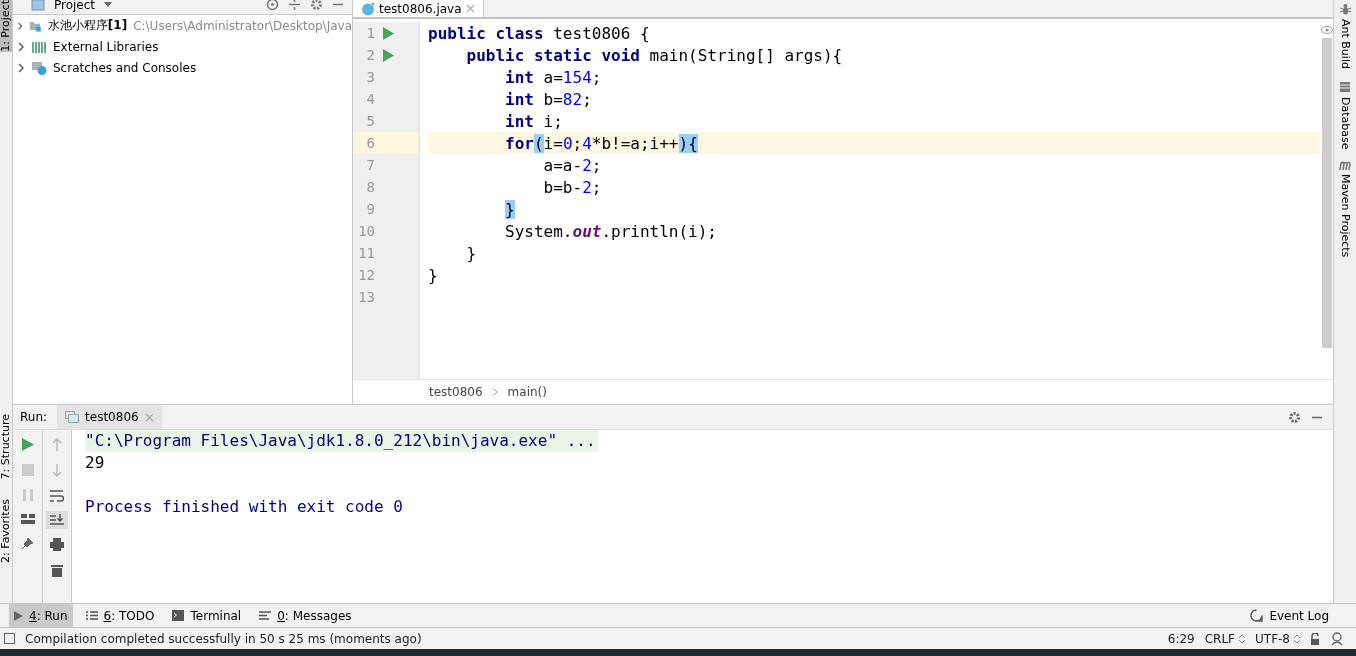  What do you see at coordinates (265, 615) in the screenshot?
I see `messages-icon` at bounding box center [265, 615].